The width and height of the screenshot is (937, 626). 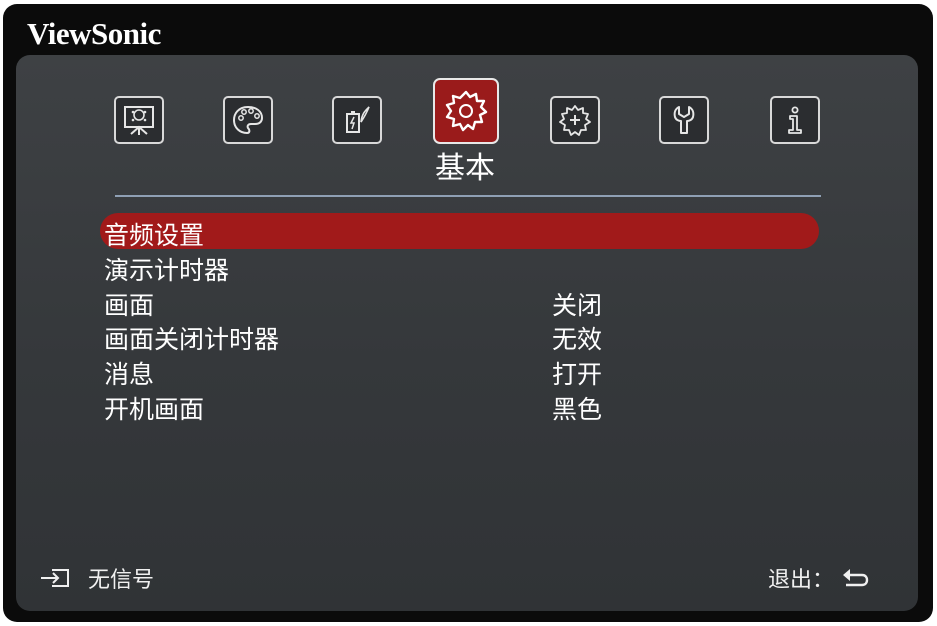 I want to click on divider, so click(x=468, y=196).